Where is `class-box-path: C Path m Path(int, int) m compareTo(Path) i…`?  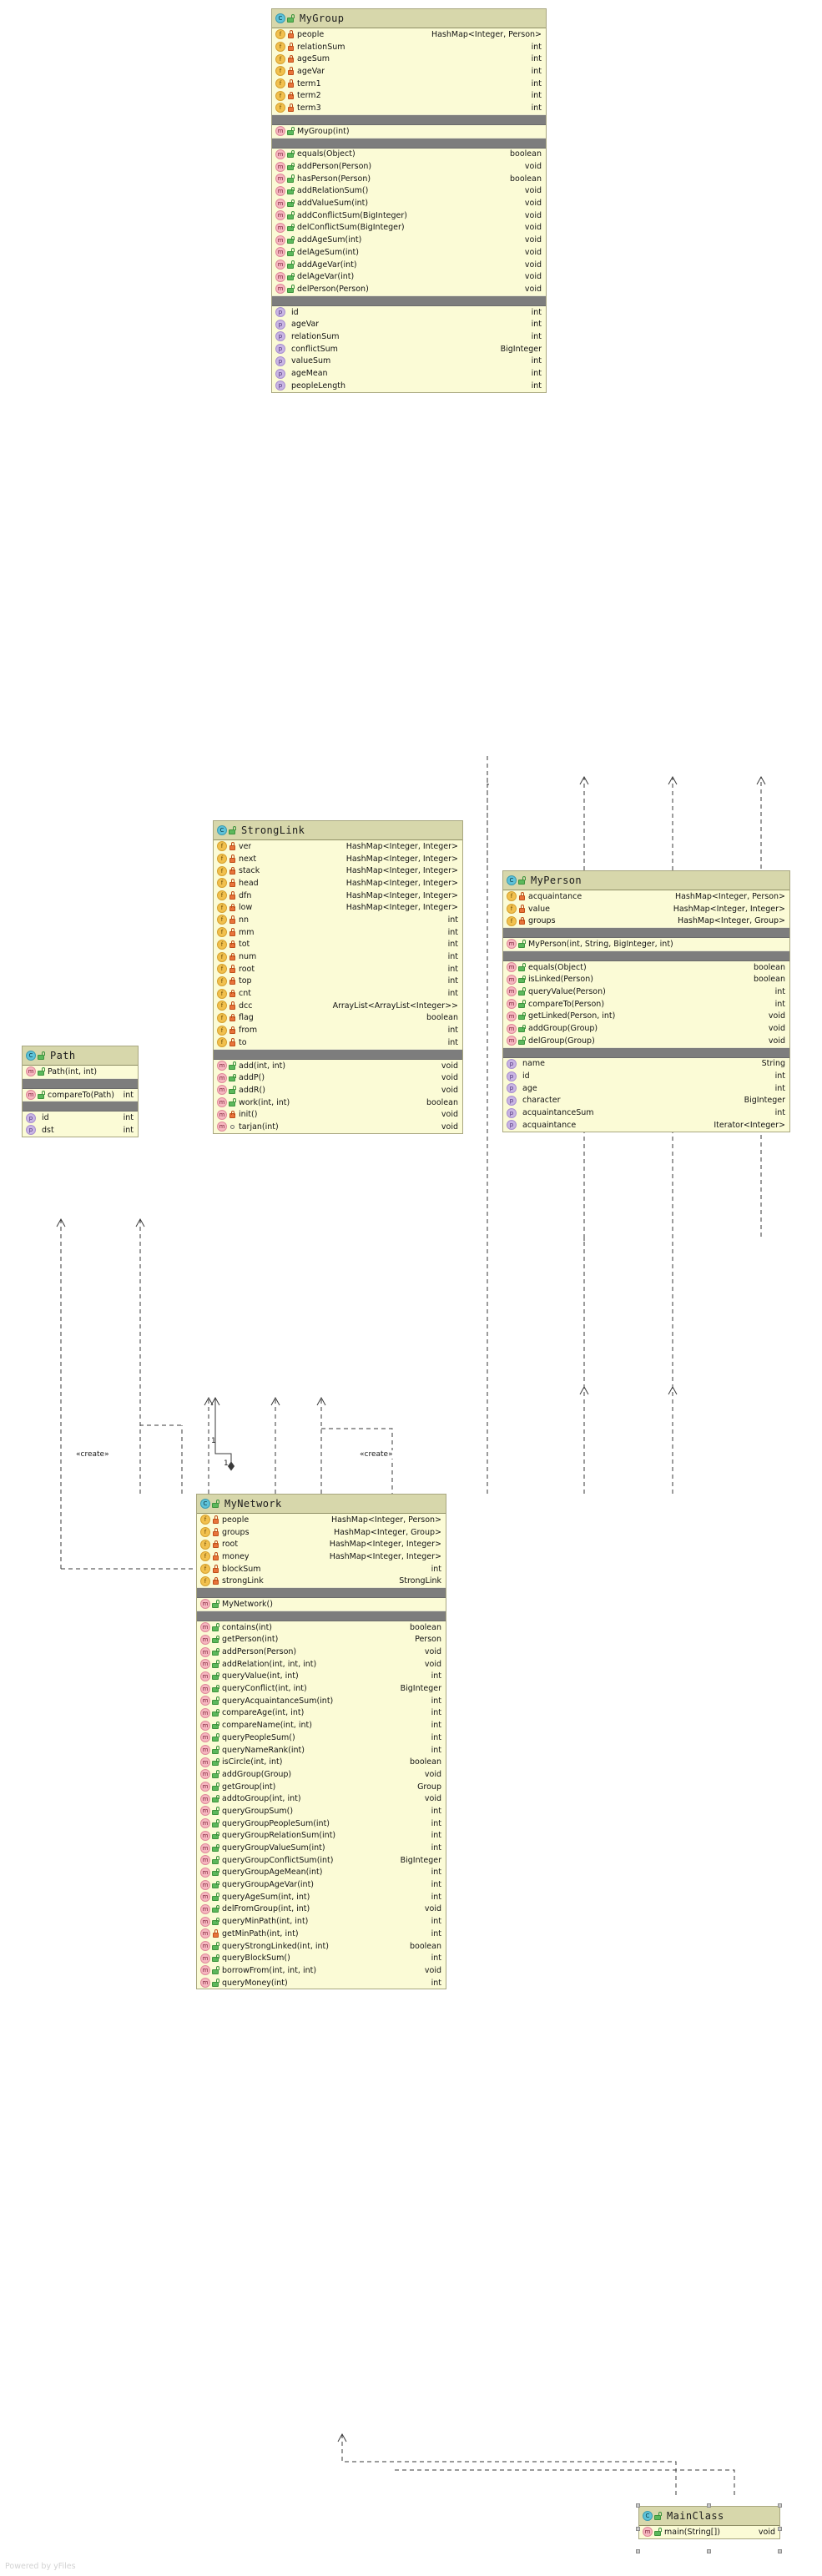 class-box-path: C Path m Path(int, int) m compareTo(Path) i… is located at coordinates (80, 1091).